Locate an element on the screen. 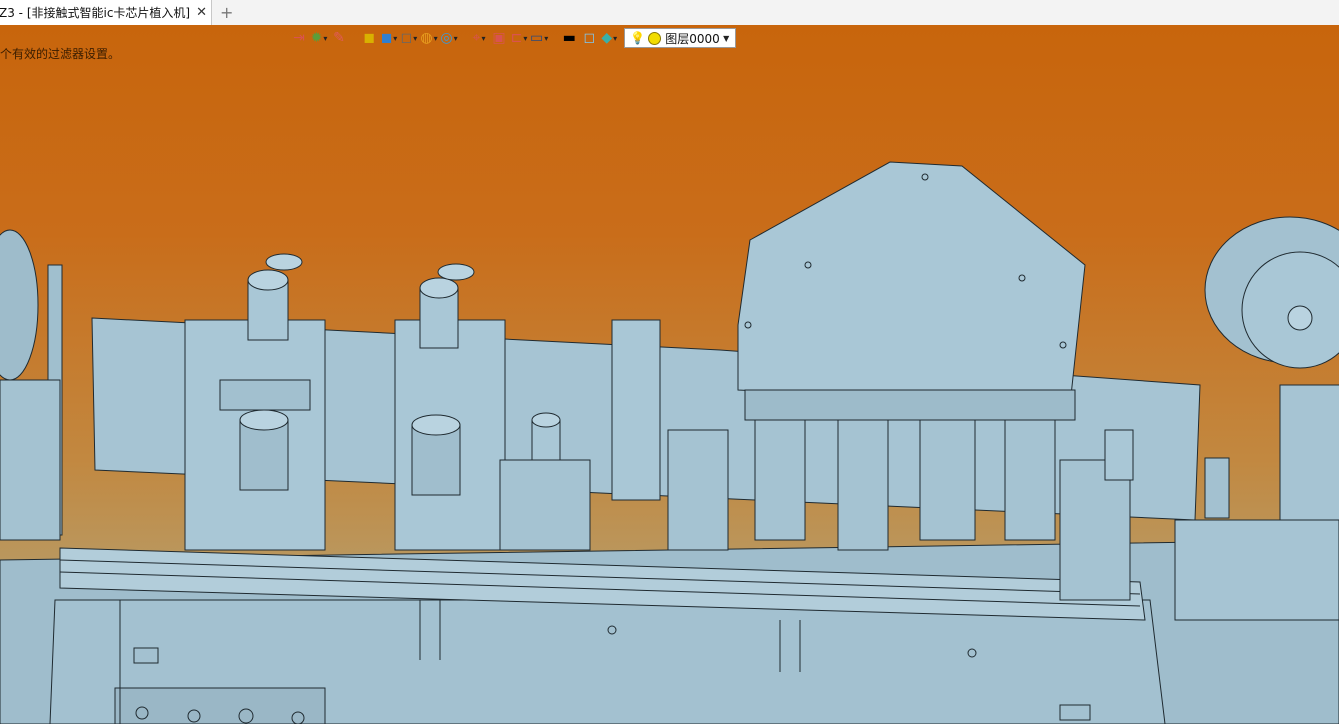  solid-cube-button: ◼ ▾ is located at coordinates (389, 38).